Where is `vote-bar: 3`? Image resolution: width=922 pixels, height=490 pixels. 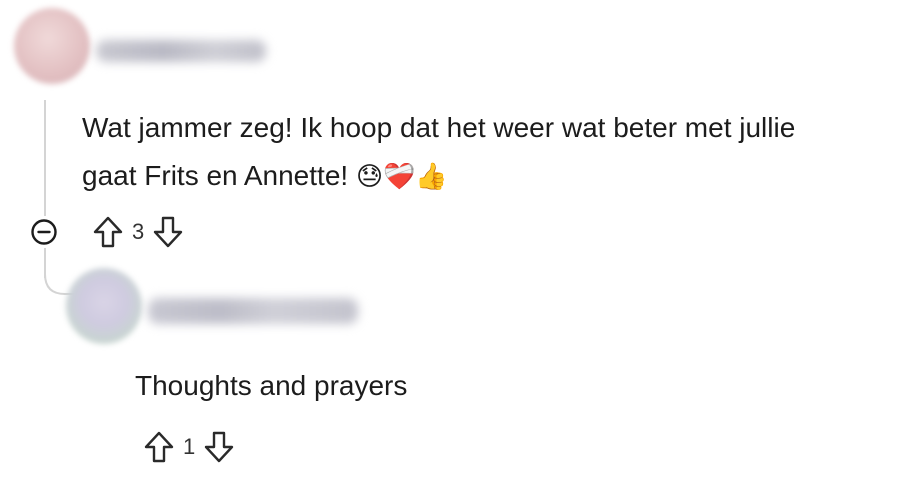
vote-bar: 3 is located at coordinates (138, 232).